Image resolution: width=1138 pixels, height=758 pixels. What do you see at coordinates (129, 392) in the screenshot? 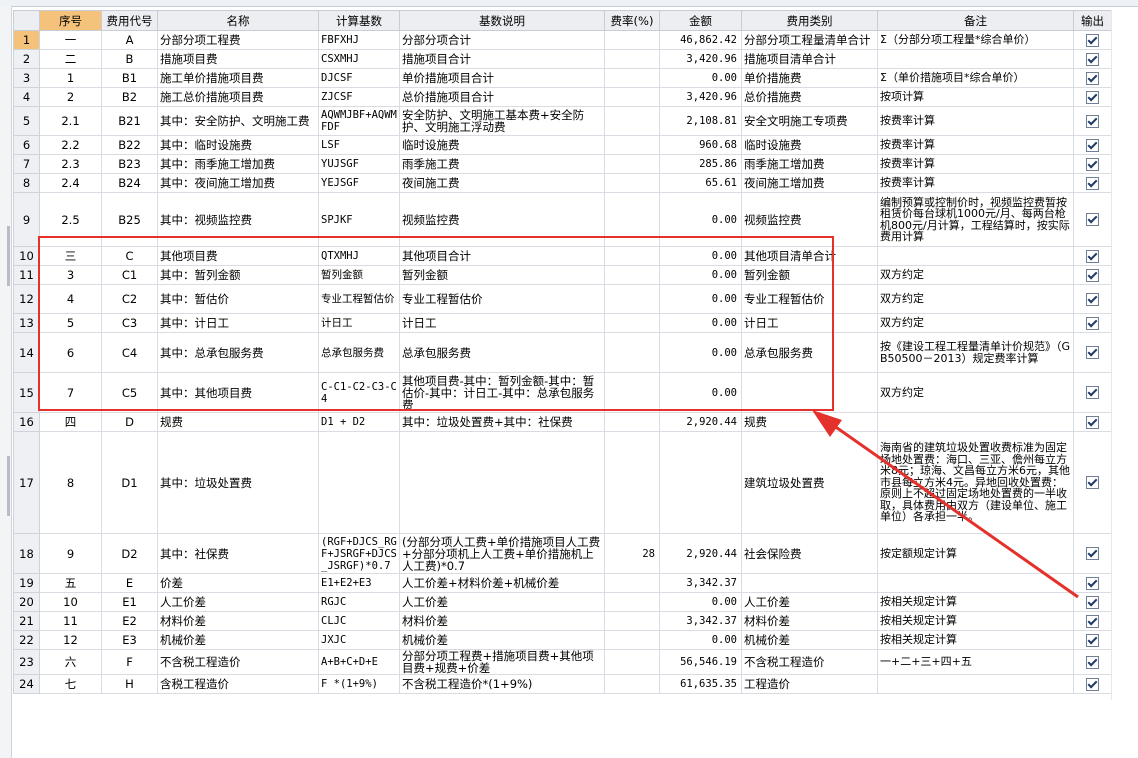
I see `code-cell: C5` at bounding box center [129, 392].